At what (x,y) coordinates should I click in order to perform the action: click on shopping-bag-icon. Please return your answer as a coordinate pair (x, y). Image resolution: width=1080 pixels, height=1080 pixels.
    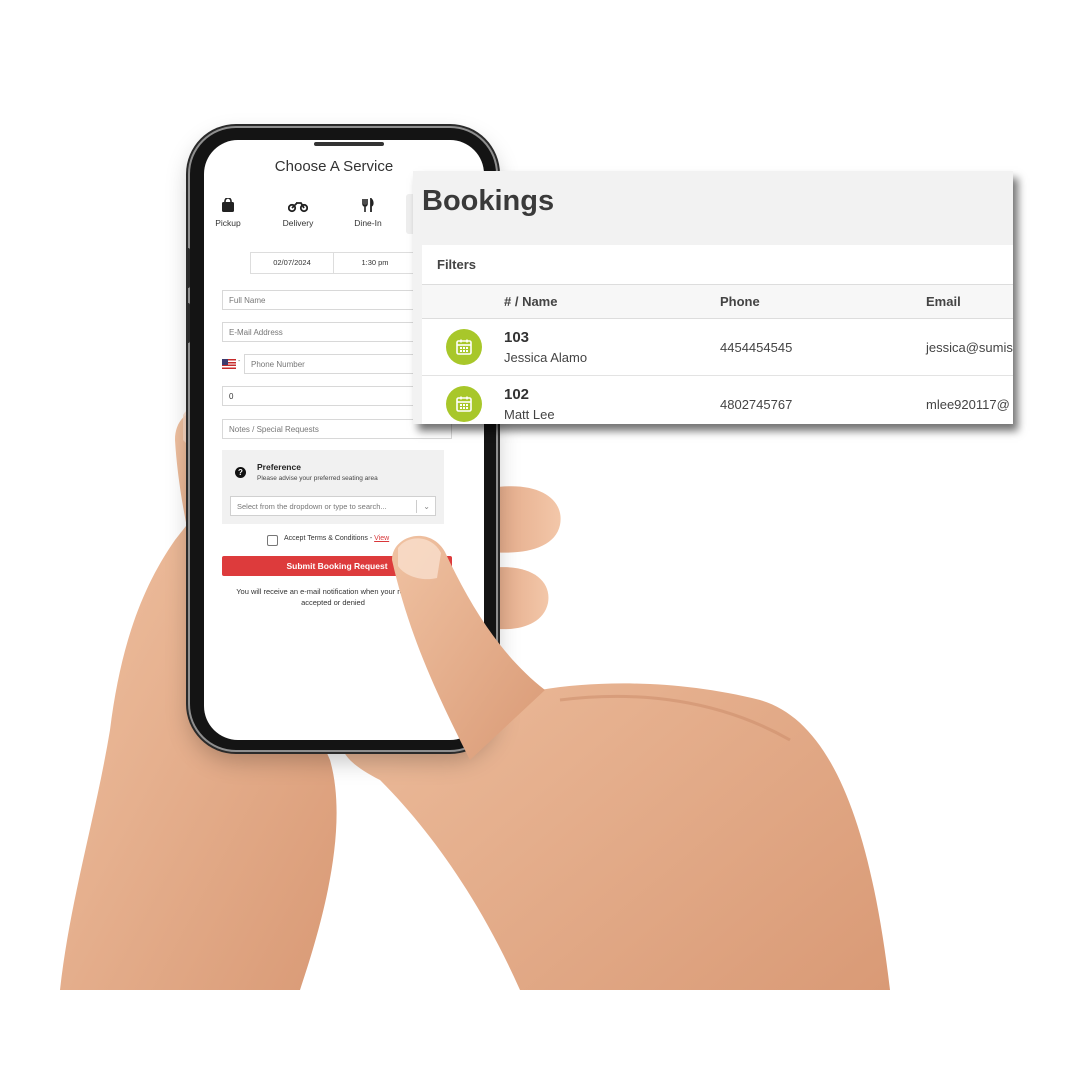
    Looking at the image, I should click on (228, 205).